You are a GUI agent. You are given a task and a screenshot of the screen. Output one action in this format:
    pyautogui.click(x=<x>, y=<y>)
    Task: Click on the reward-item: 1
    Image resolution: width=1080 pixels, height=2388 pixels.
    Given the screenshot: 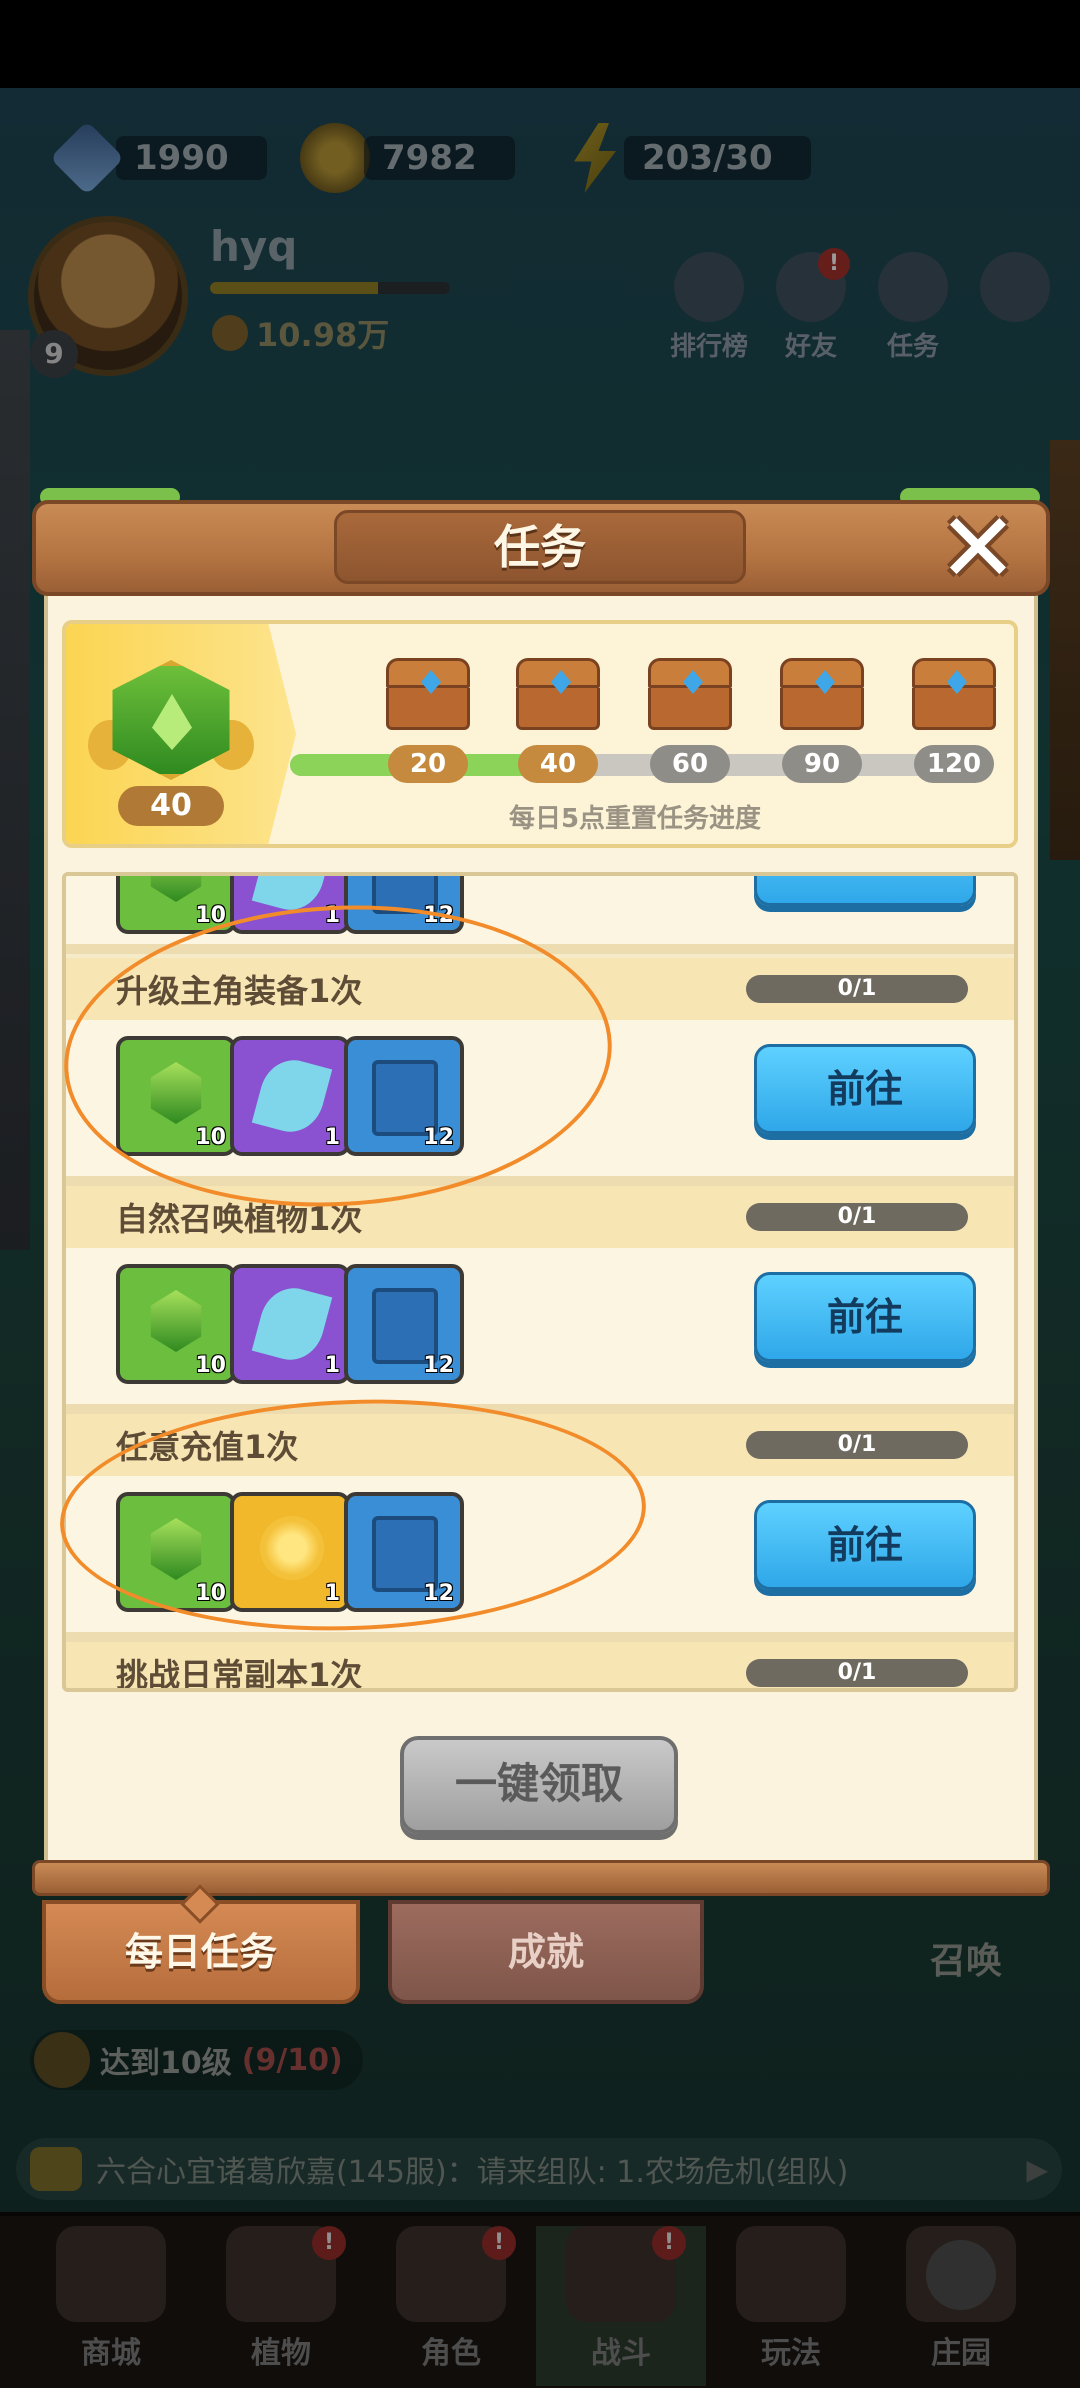 What is the action you would take?
    pyautogui.click(x=290, y=1324)
    